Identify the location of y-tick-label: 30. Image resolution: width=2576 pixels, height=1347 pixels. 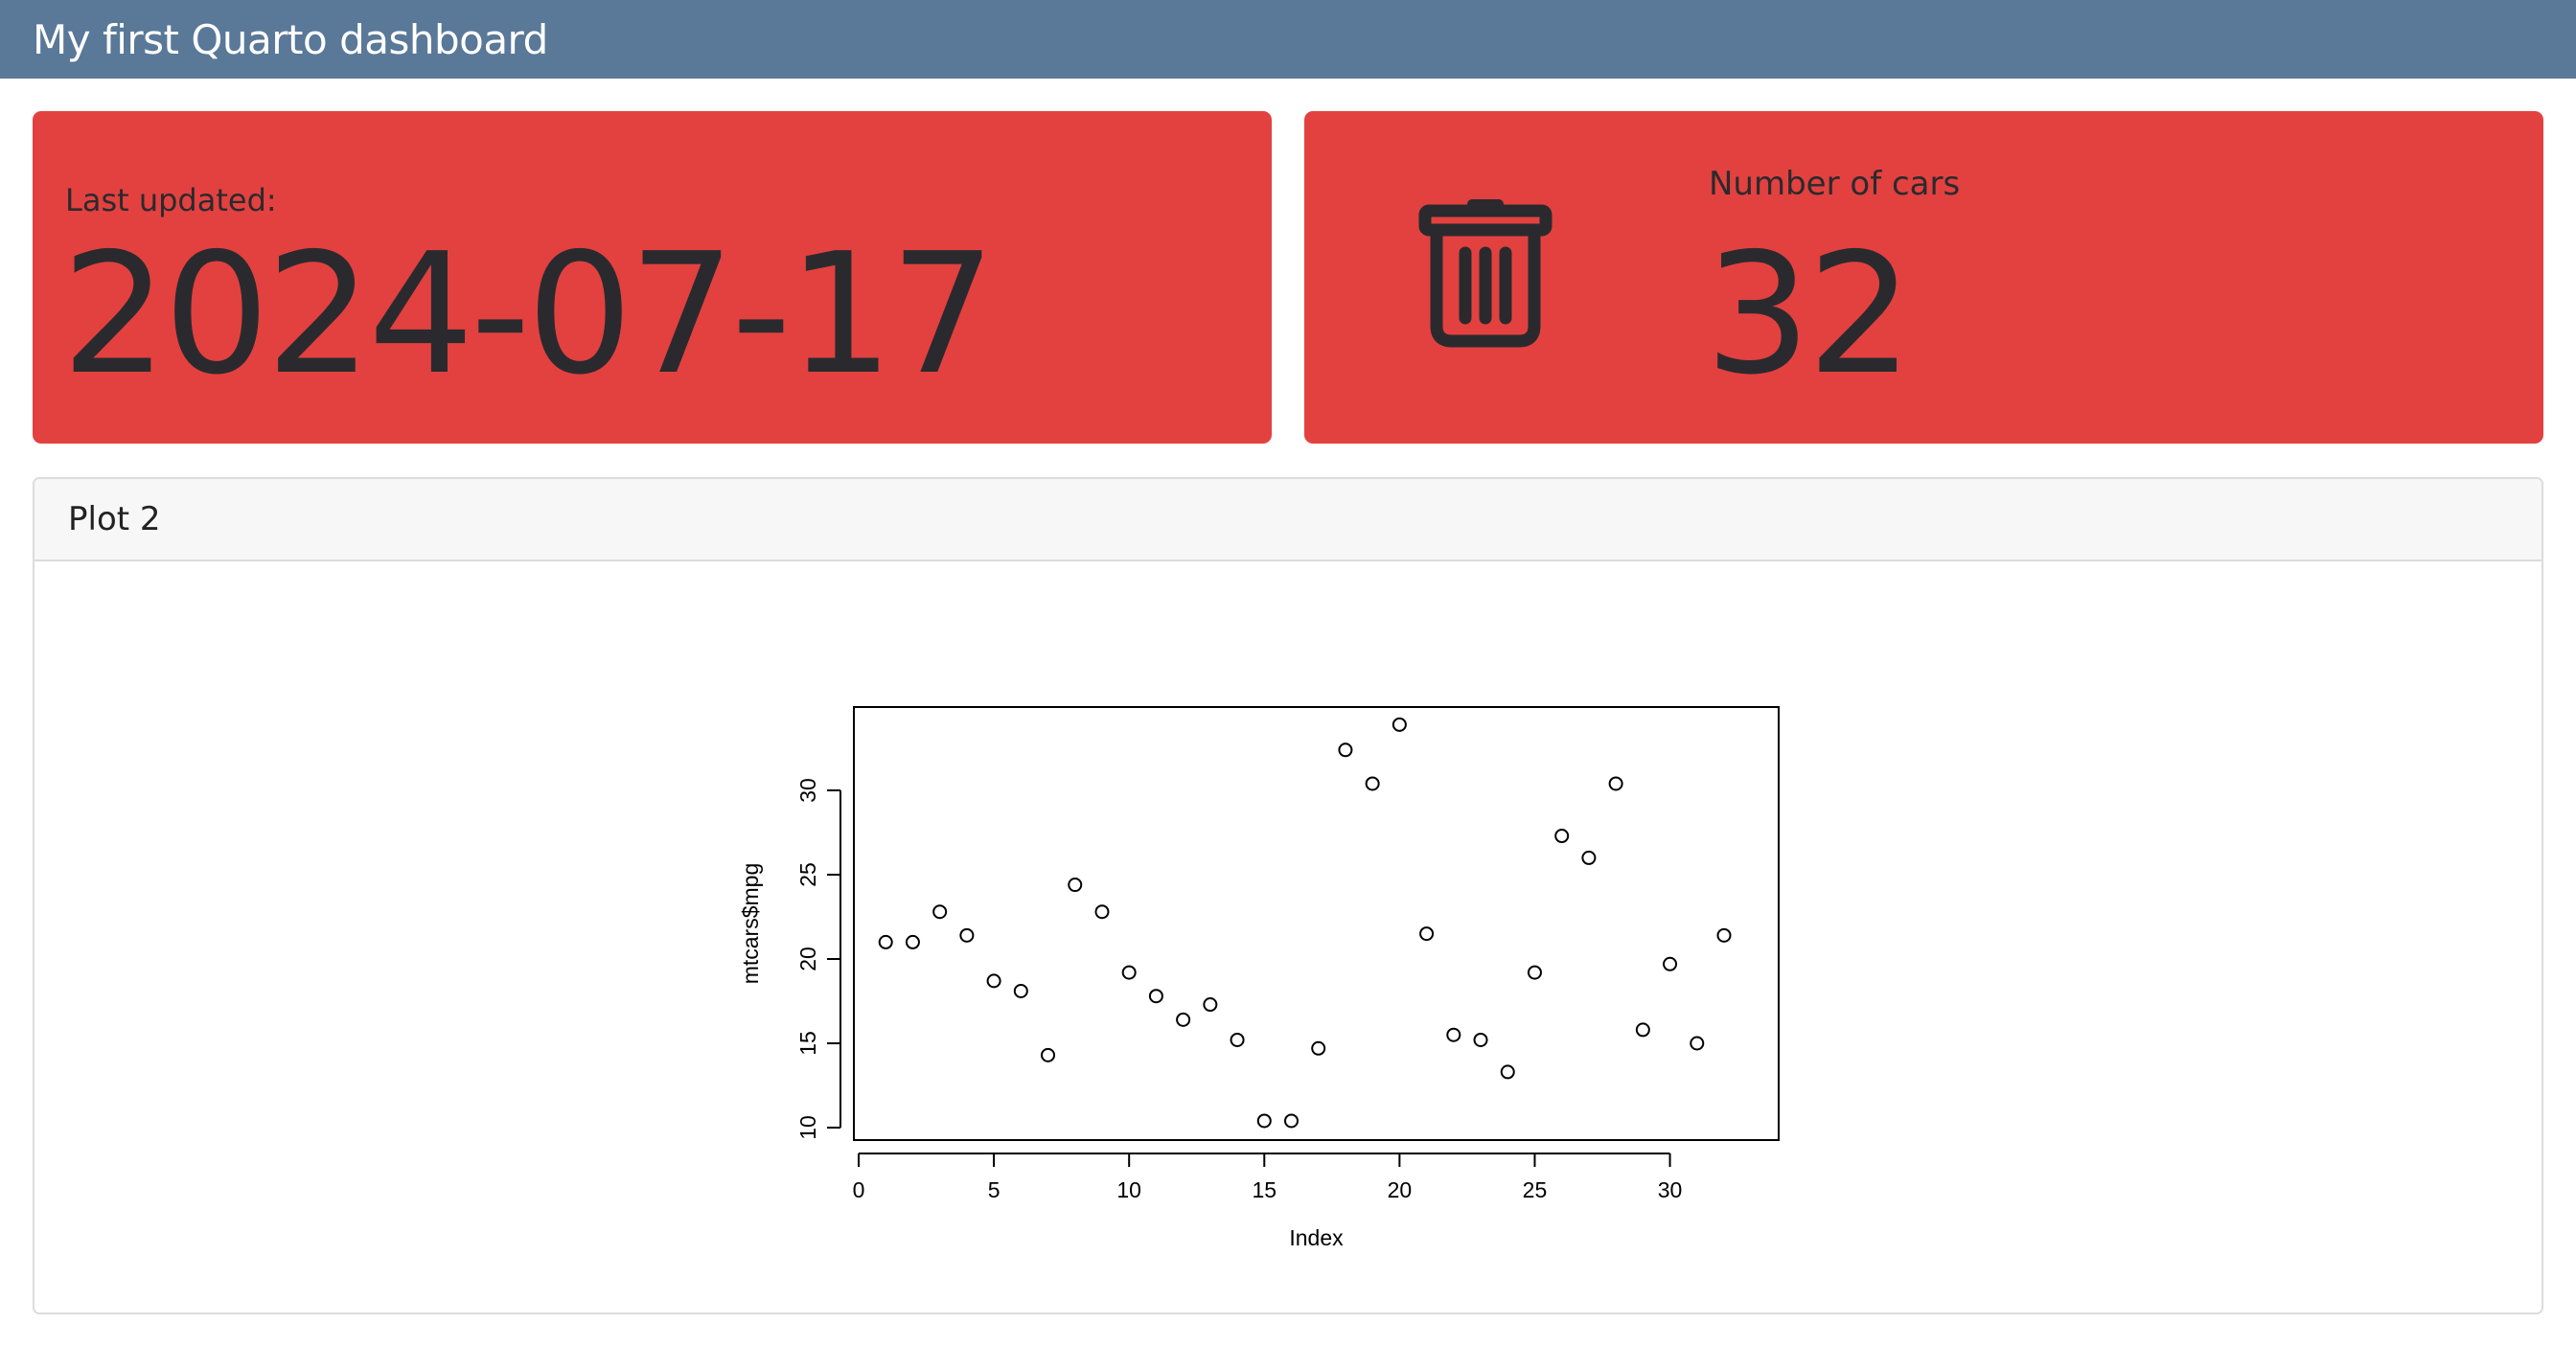
(807, 790).